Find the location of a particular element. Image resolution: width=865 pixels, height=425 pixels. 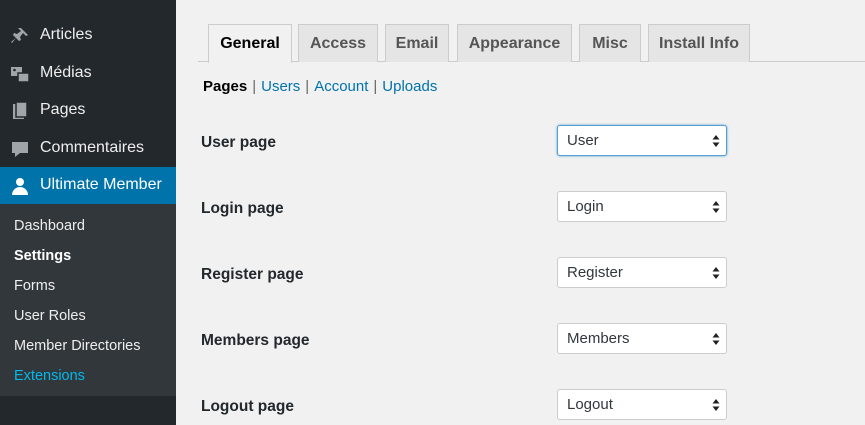

subnav-users-link: Users is located at coordinates (280, 86).